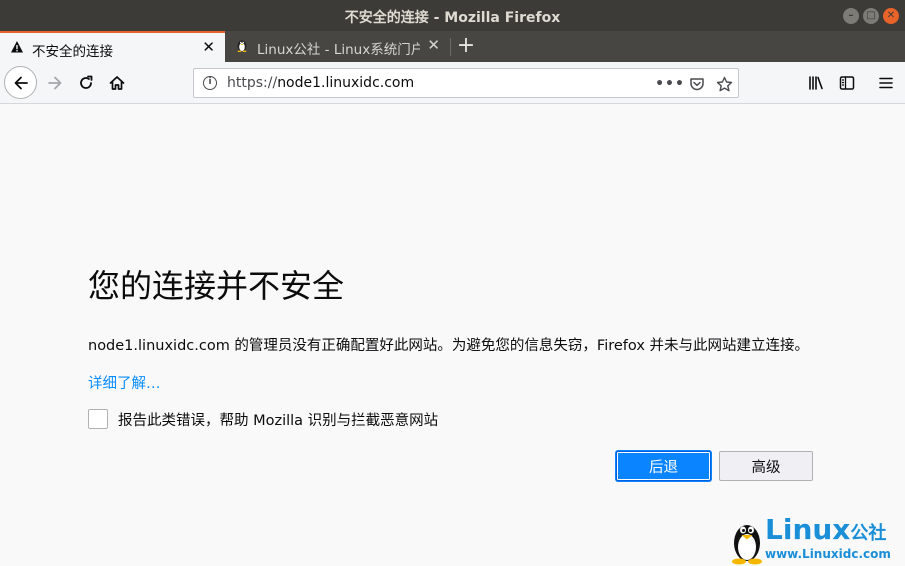  What do you see at coordinates (216, 286) in the screenshot?
I see `error-title: 您的连接并不安全` at bounding box center [216, 286].